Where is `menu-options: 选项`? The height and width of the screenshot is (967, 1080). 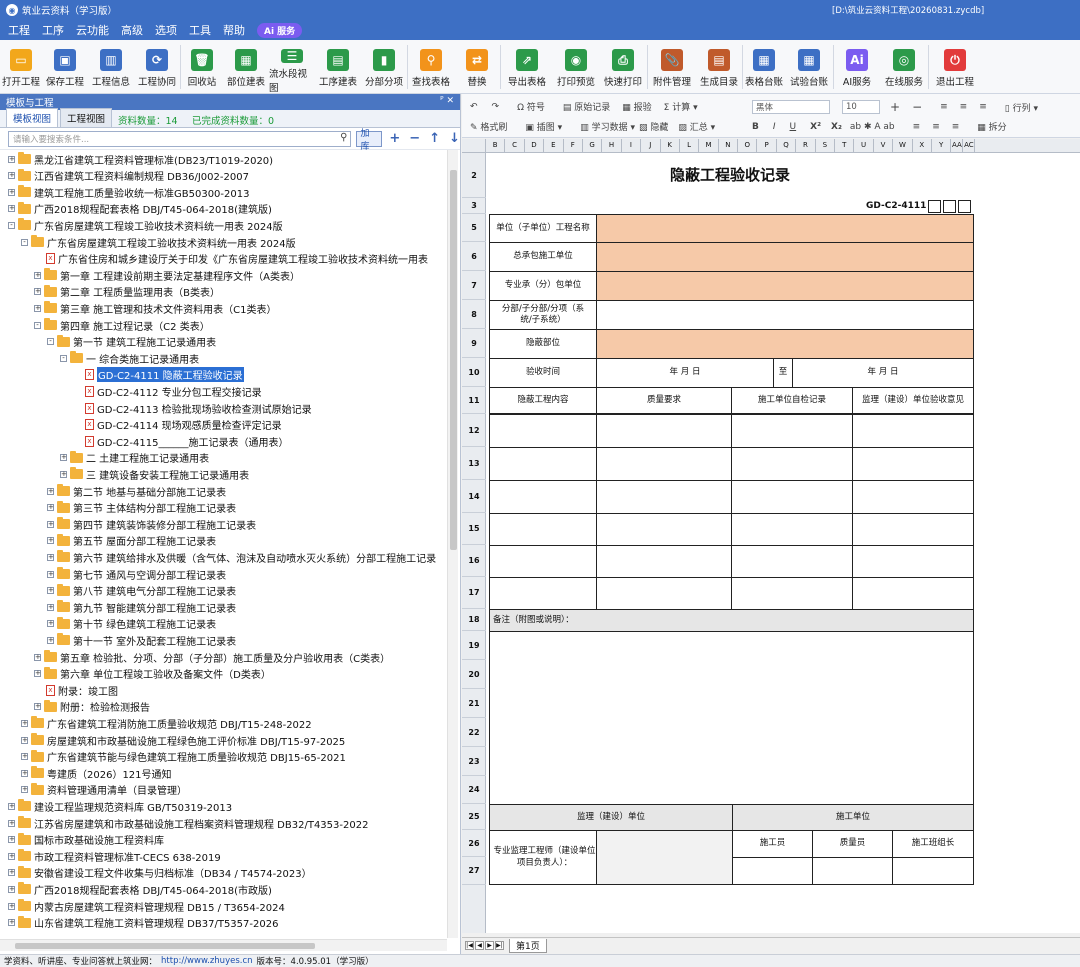 menu-options: 选项 is located at coordinates (166, 30).